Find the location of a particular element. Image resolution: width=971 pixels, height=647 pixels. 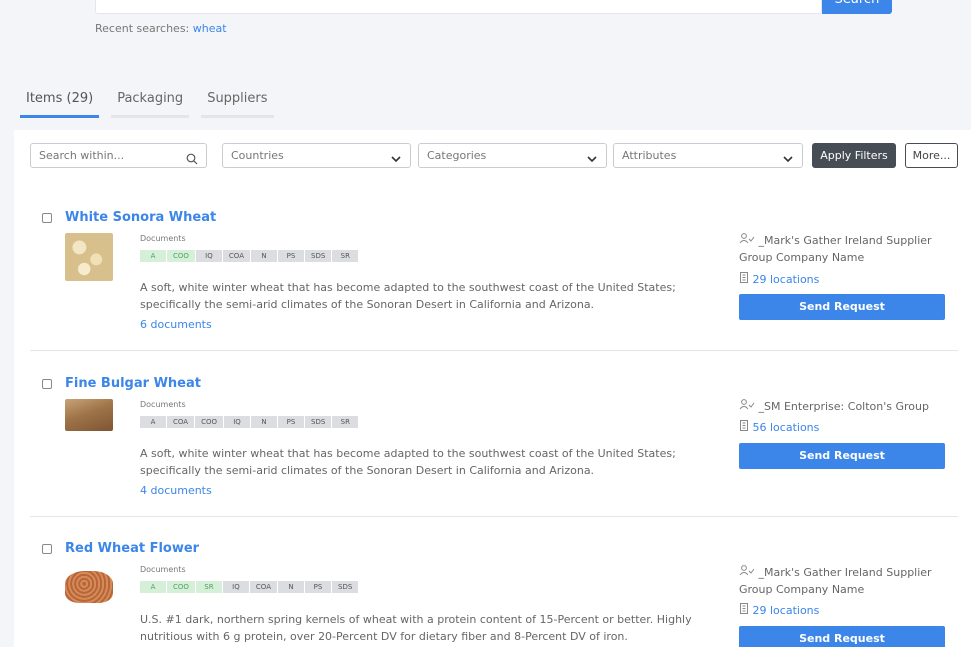

locations-link: 56 locations is located at coordinates (779, 427).